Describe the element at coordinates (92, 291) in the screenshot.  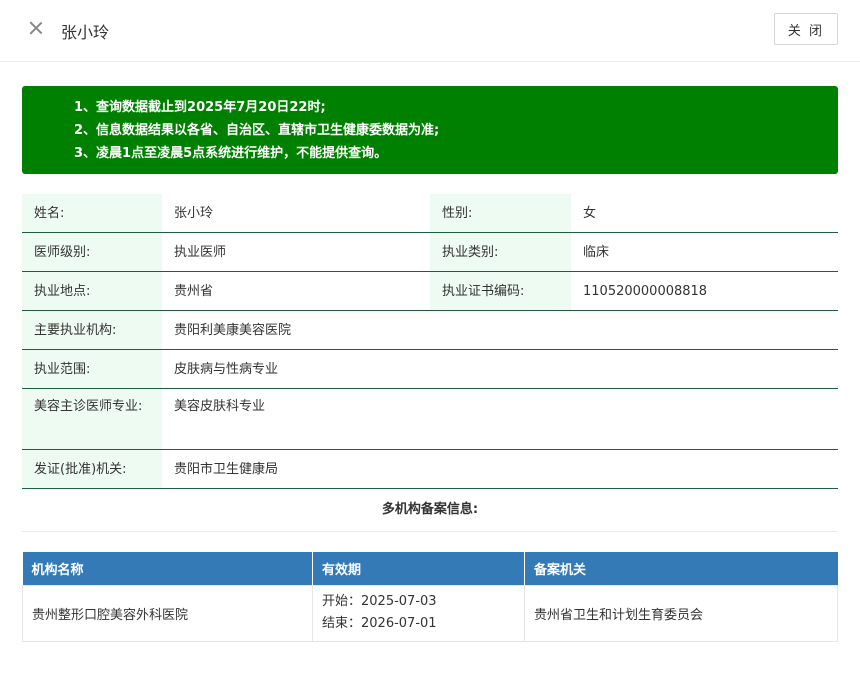
I see `info-label: 执业地点:` at that location.